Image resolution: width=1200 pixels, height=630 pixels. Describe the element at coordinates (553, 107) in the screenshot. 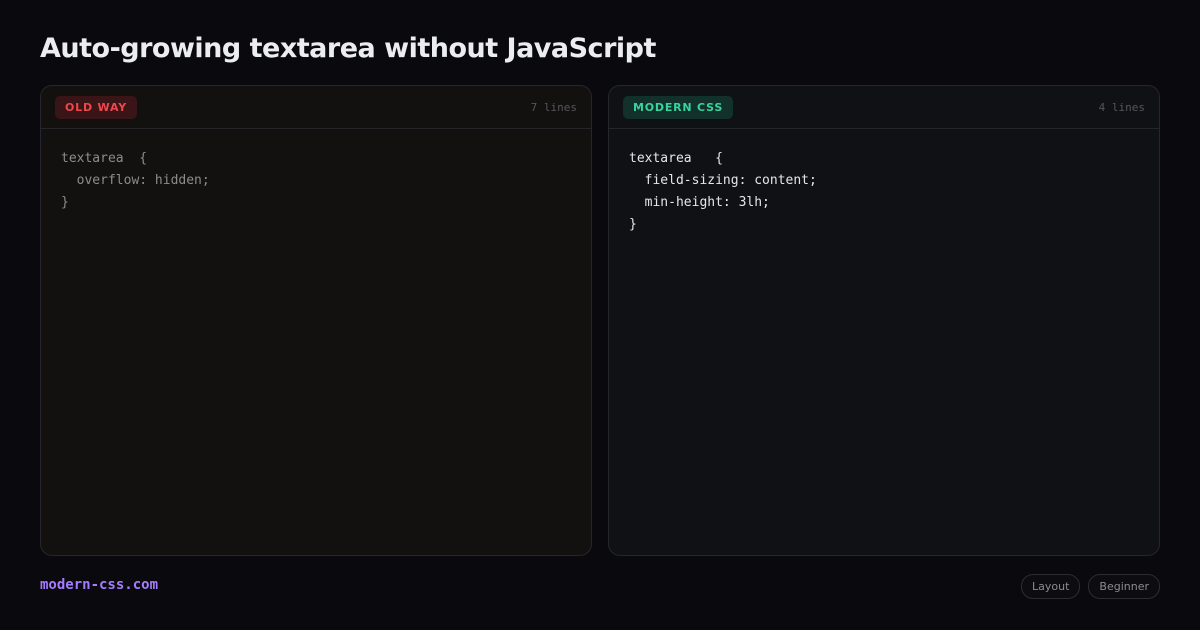

I see `old-way-line-count: 7 lines` at that location.